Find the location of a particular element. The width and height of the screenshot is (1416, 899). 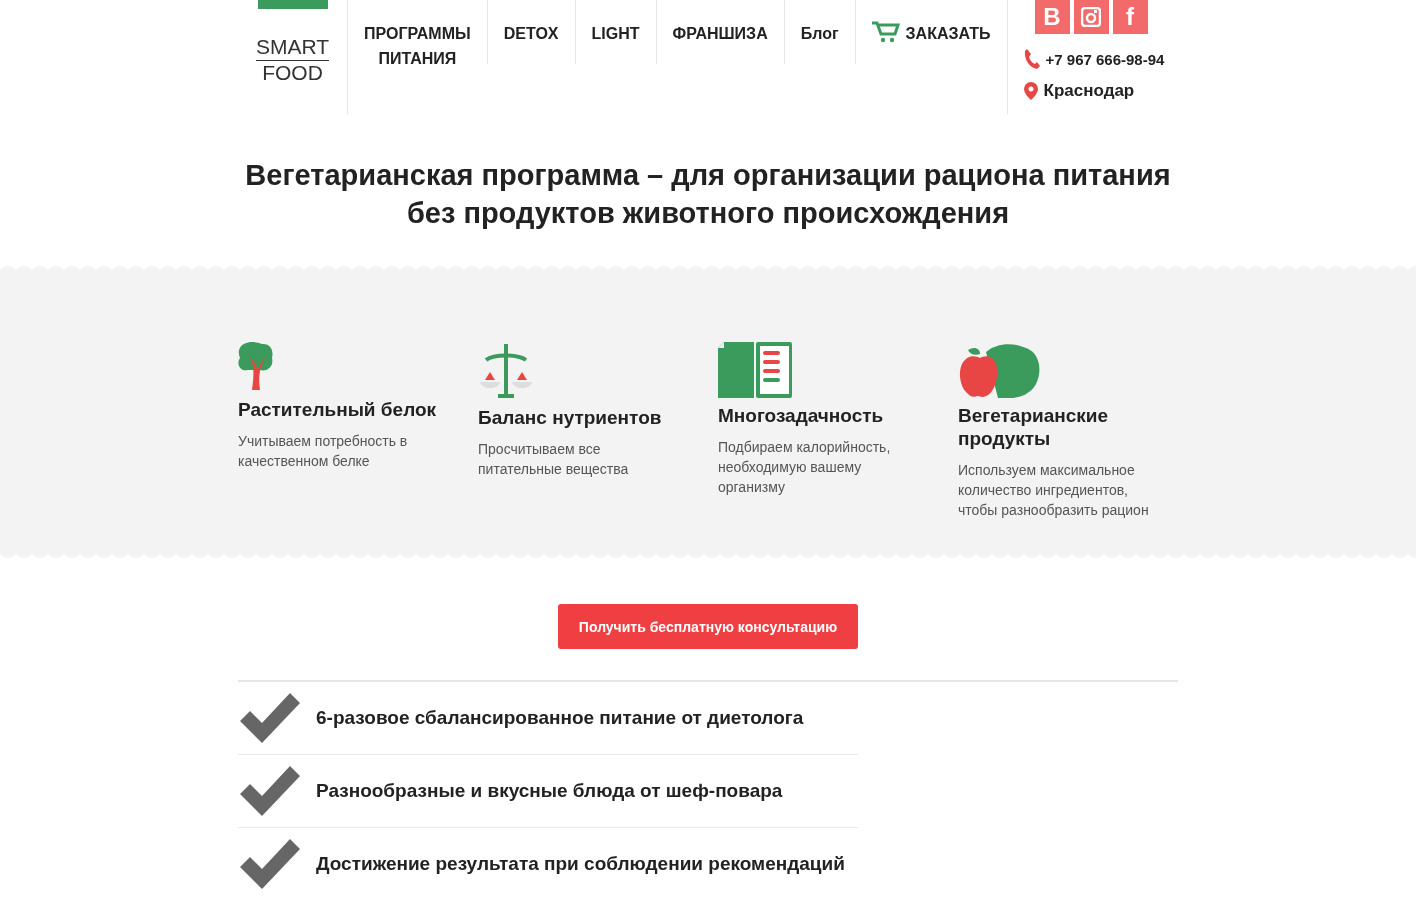

checklist-icon is located at coordinates (755, 370).